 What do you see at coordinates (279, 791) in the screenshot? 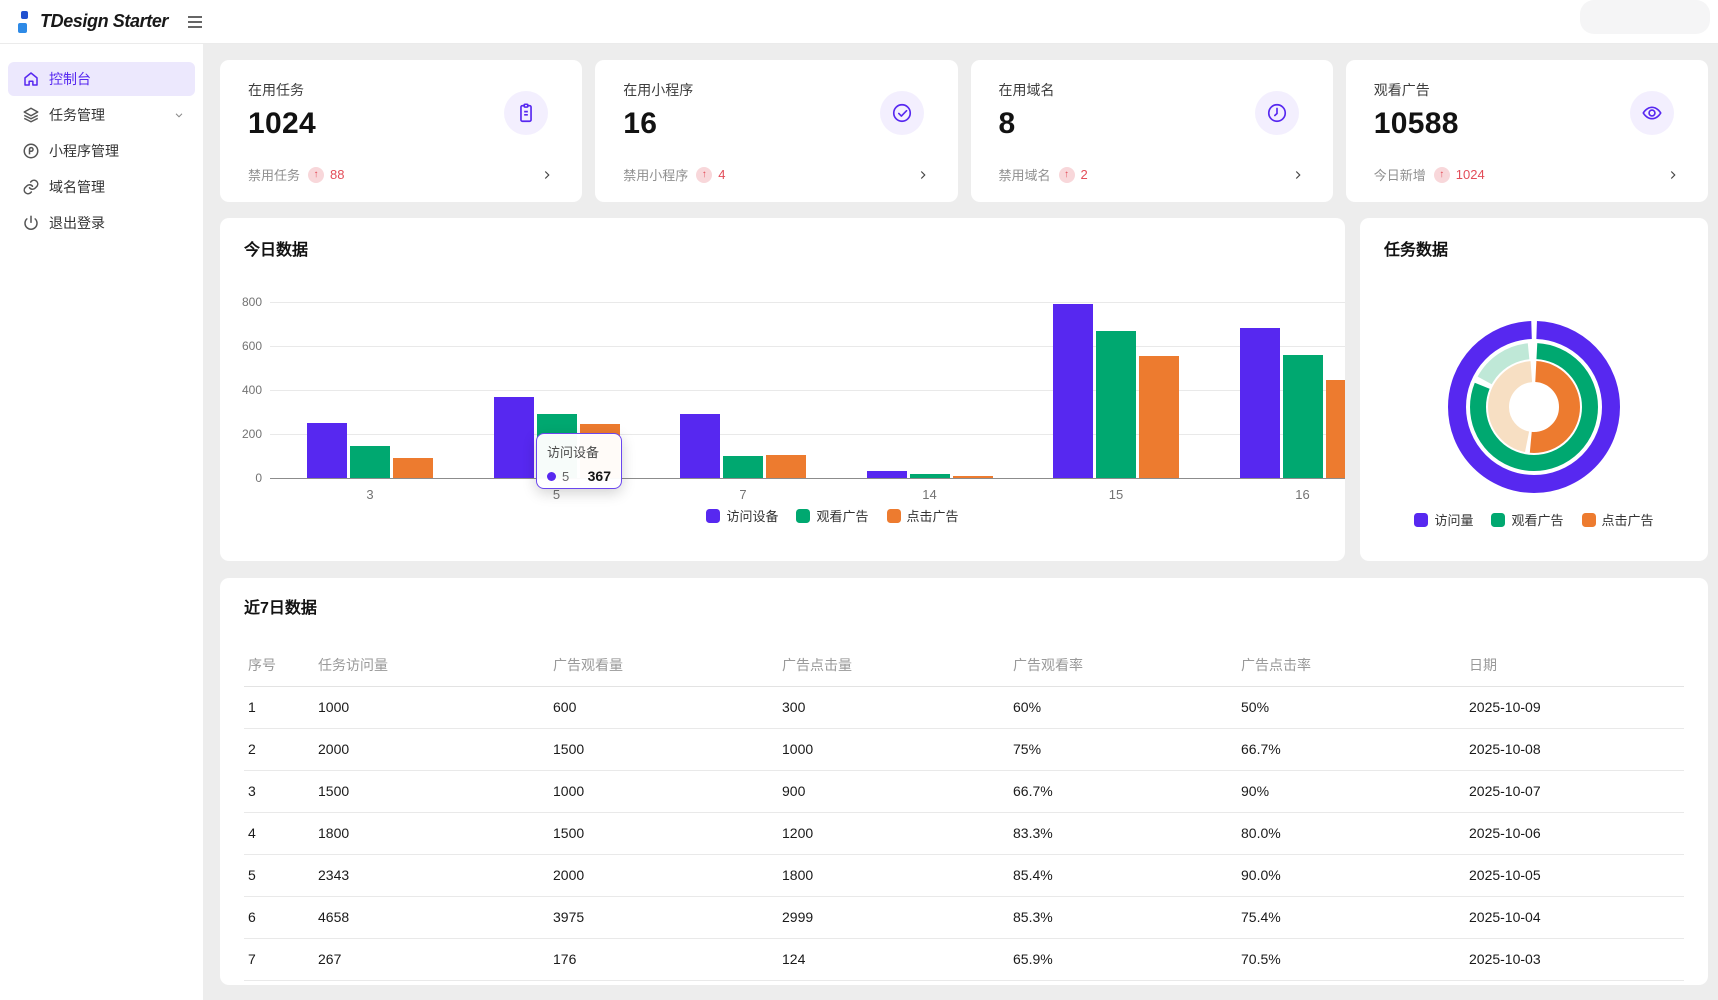
I see `table-cell: 3` at bounding box center [279, 791].